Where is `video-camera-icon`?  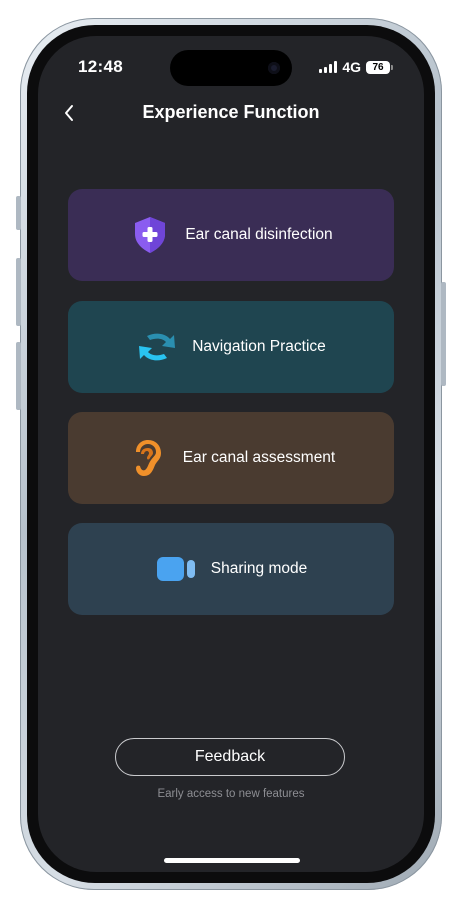
video-camera-icon is located at coordinates (176, 569).